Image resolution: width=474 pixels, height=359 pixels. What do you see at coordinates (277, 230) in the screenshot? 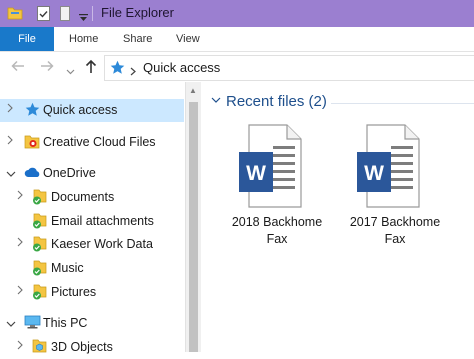
I see `file-name: 2018 Backhome Fax` at bounding box center [277, 230].